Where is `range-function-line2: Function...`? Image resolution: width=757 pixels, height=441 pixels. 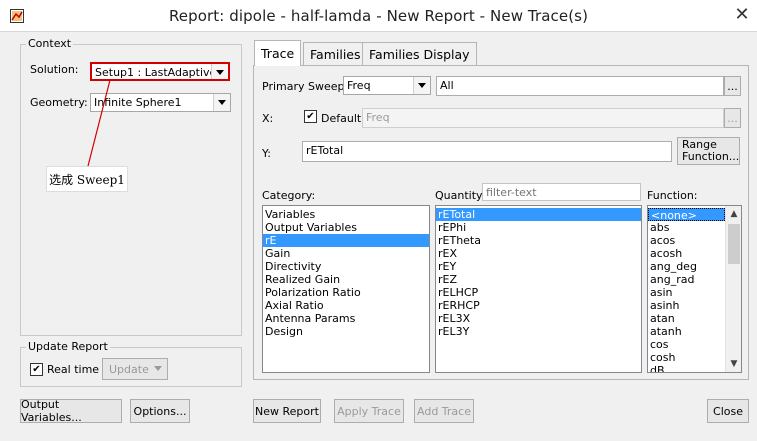
range-function-line2: Function... is located at coordinates (711, 156).